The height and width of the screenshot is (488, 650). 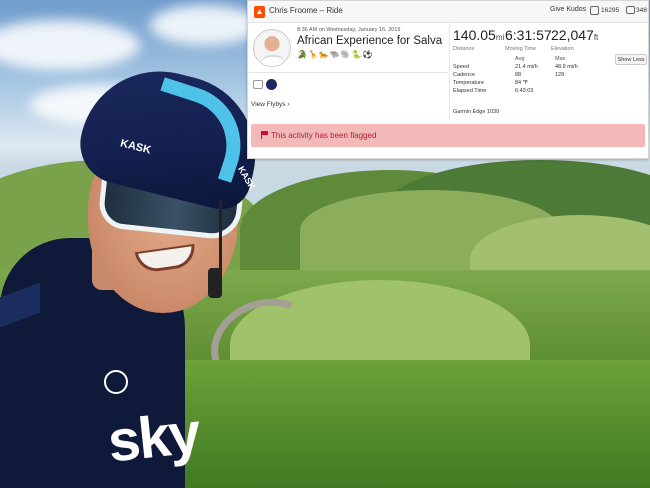 What do you see at coordinates (464, 75) in the screenshot?
I see `detail-label: Cadence` at bounding box center [464, 75].